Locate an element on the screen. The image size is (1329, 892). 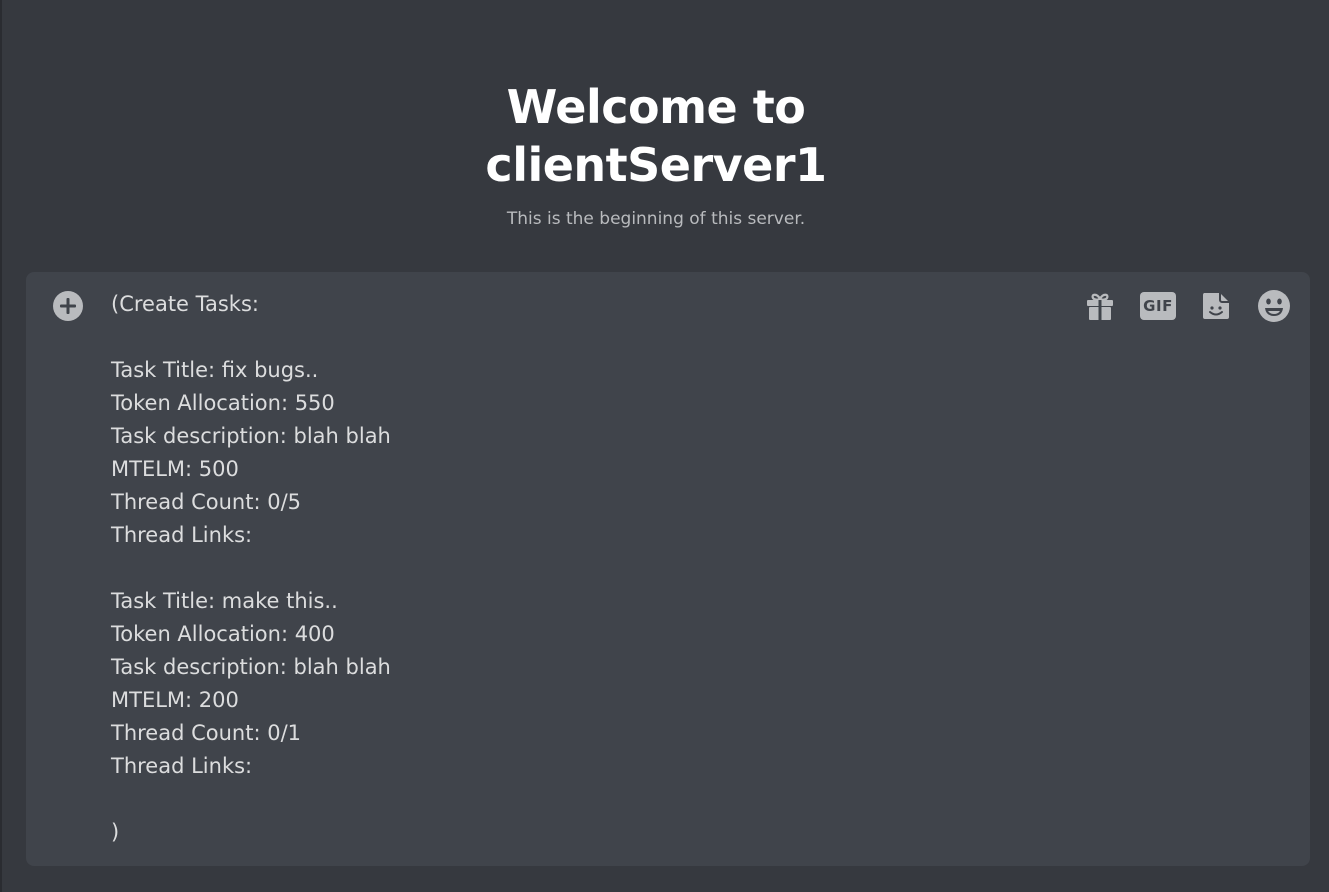
emoji-icon is located at coordinates (1274, 306).